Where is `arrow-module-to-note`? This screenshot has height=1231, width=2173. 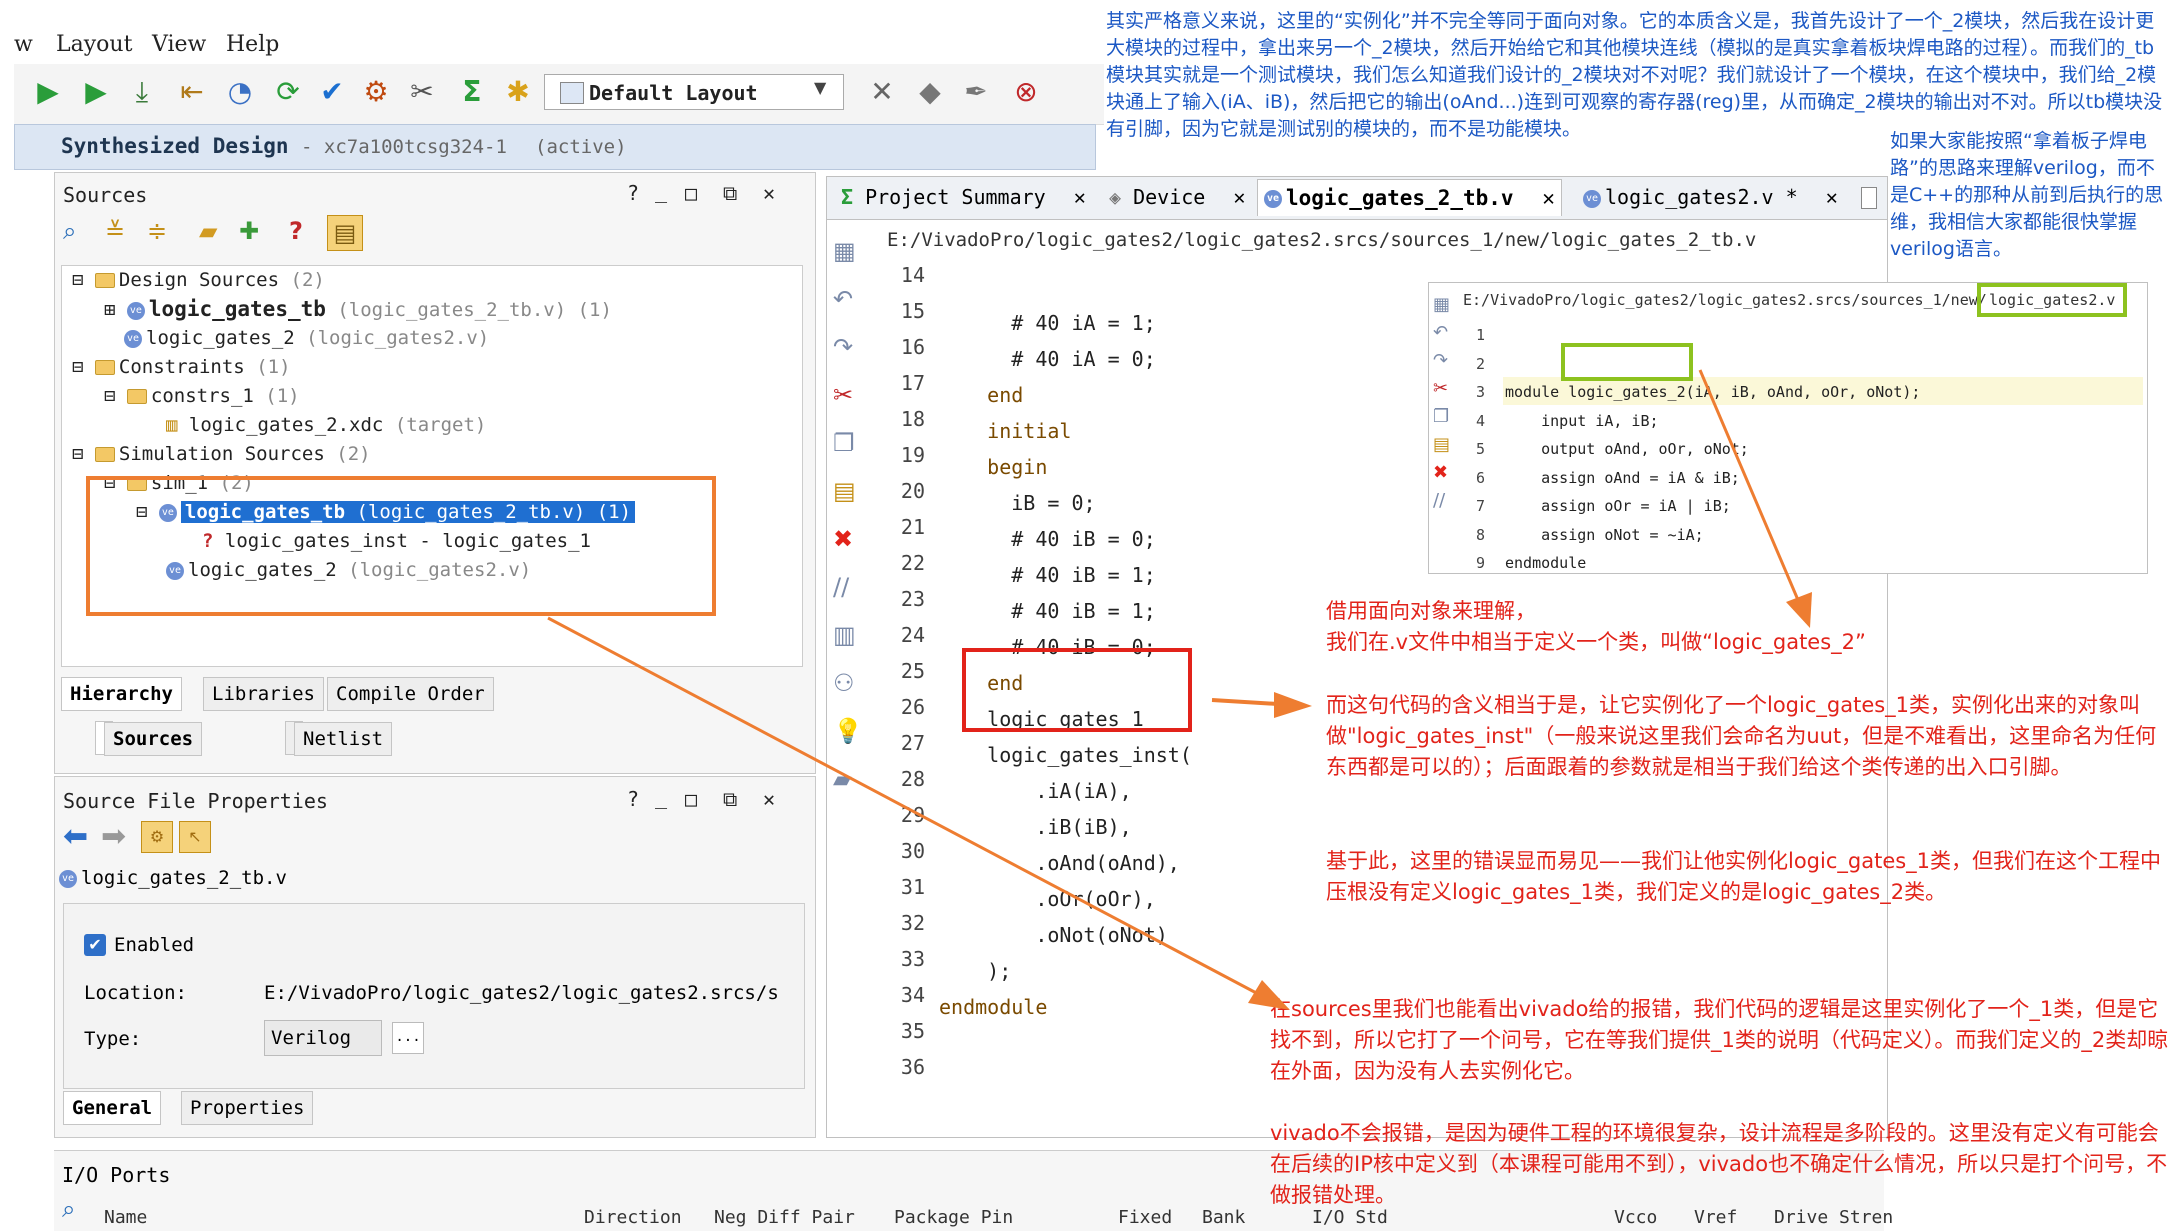
arrow-module-to-note is located at coordinates (1755, 498).